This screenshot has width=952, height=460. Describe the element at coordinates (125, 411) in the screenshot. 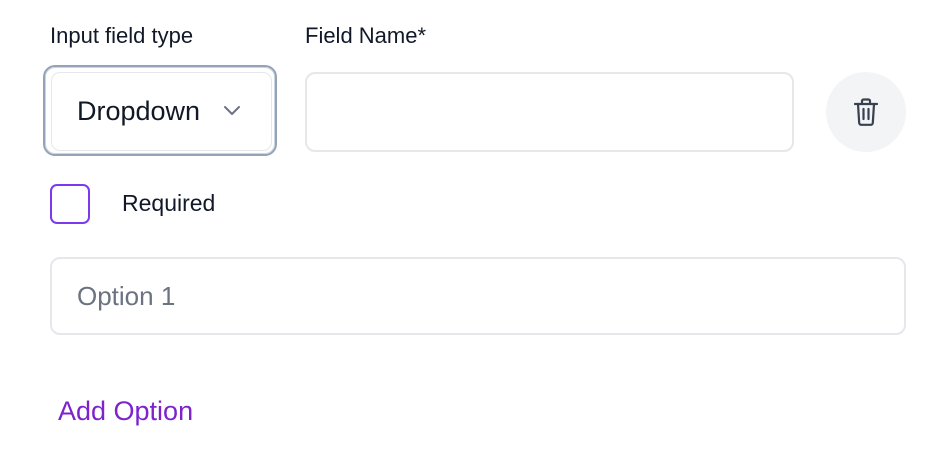

I see `add-option-link: Add Option` at that location.